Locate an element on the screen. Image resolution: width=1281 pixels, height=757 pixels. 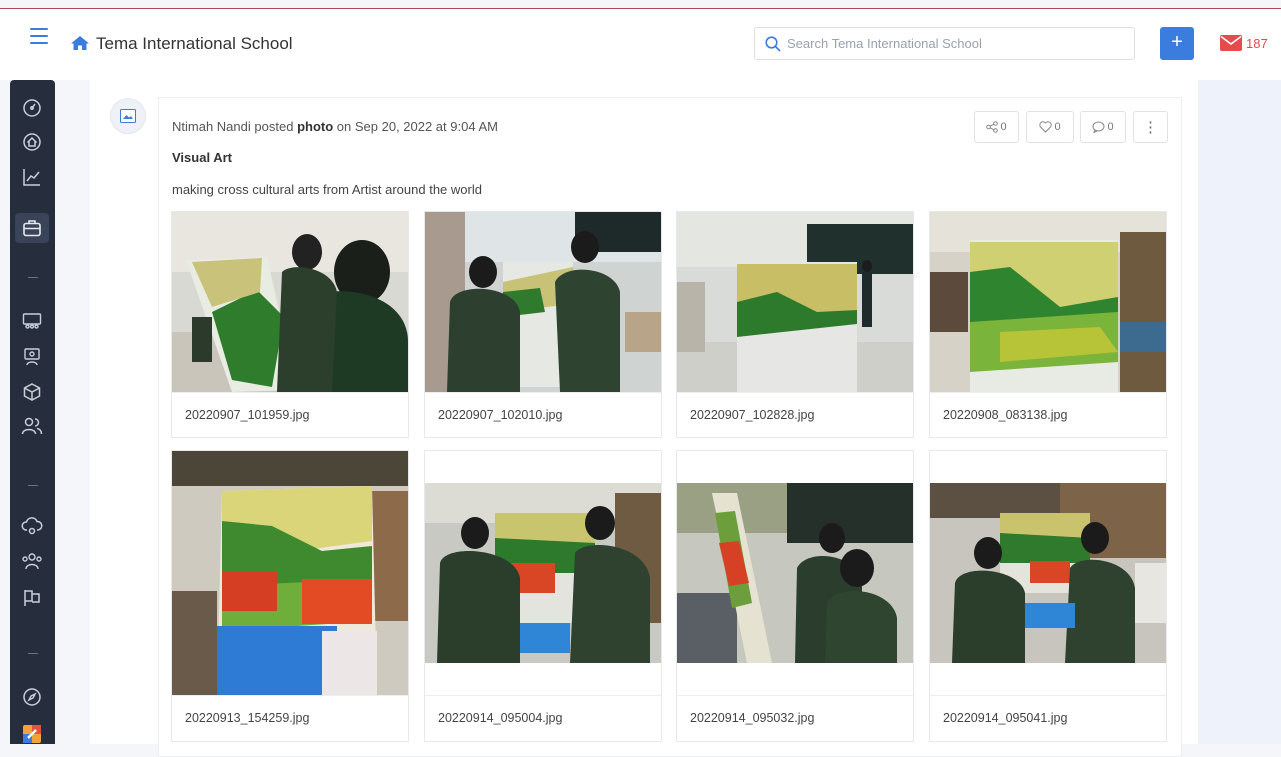
photo-filename: 20220914_095004.jpg is located at coordinates (500, 718).